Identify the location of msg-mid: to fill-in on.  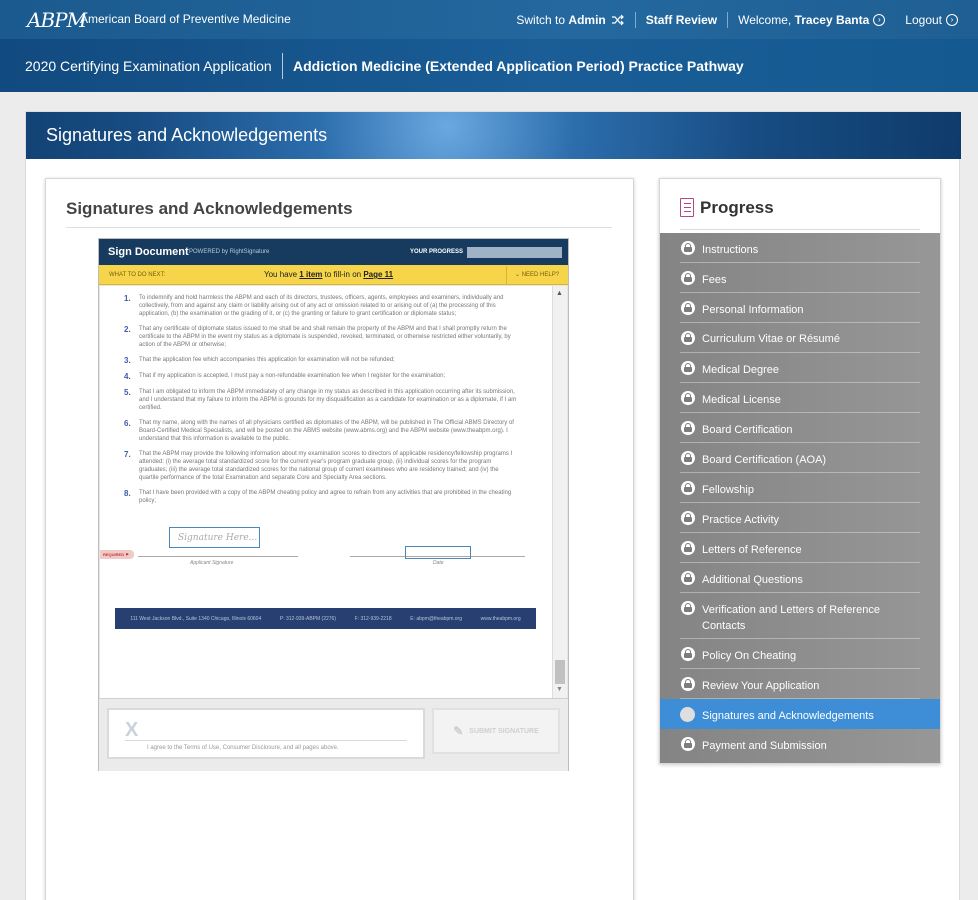
(343, 274).